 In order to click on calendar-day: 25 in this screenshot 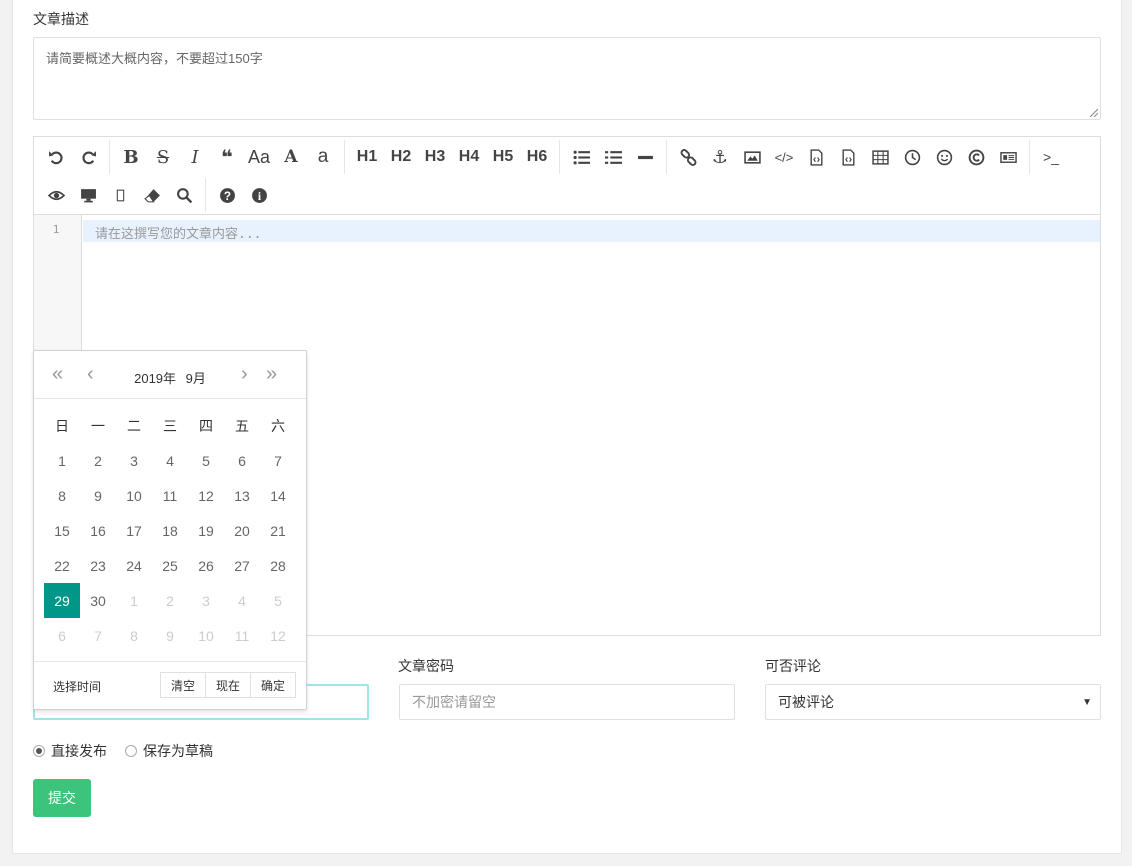, I will do `click(170, 565)`.